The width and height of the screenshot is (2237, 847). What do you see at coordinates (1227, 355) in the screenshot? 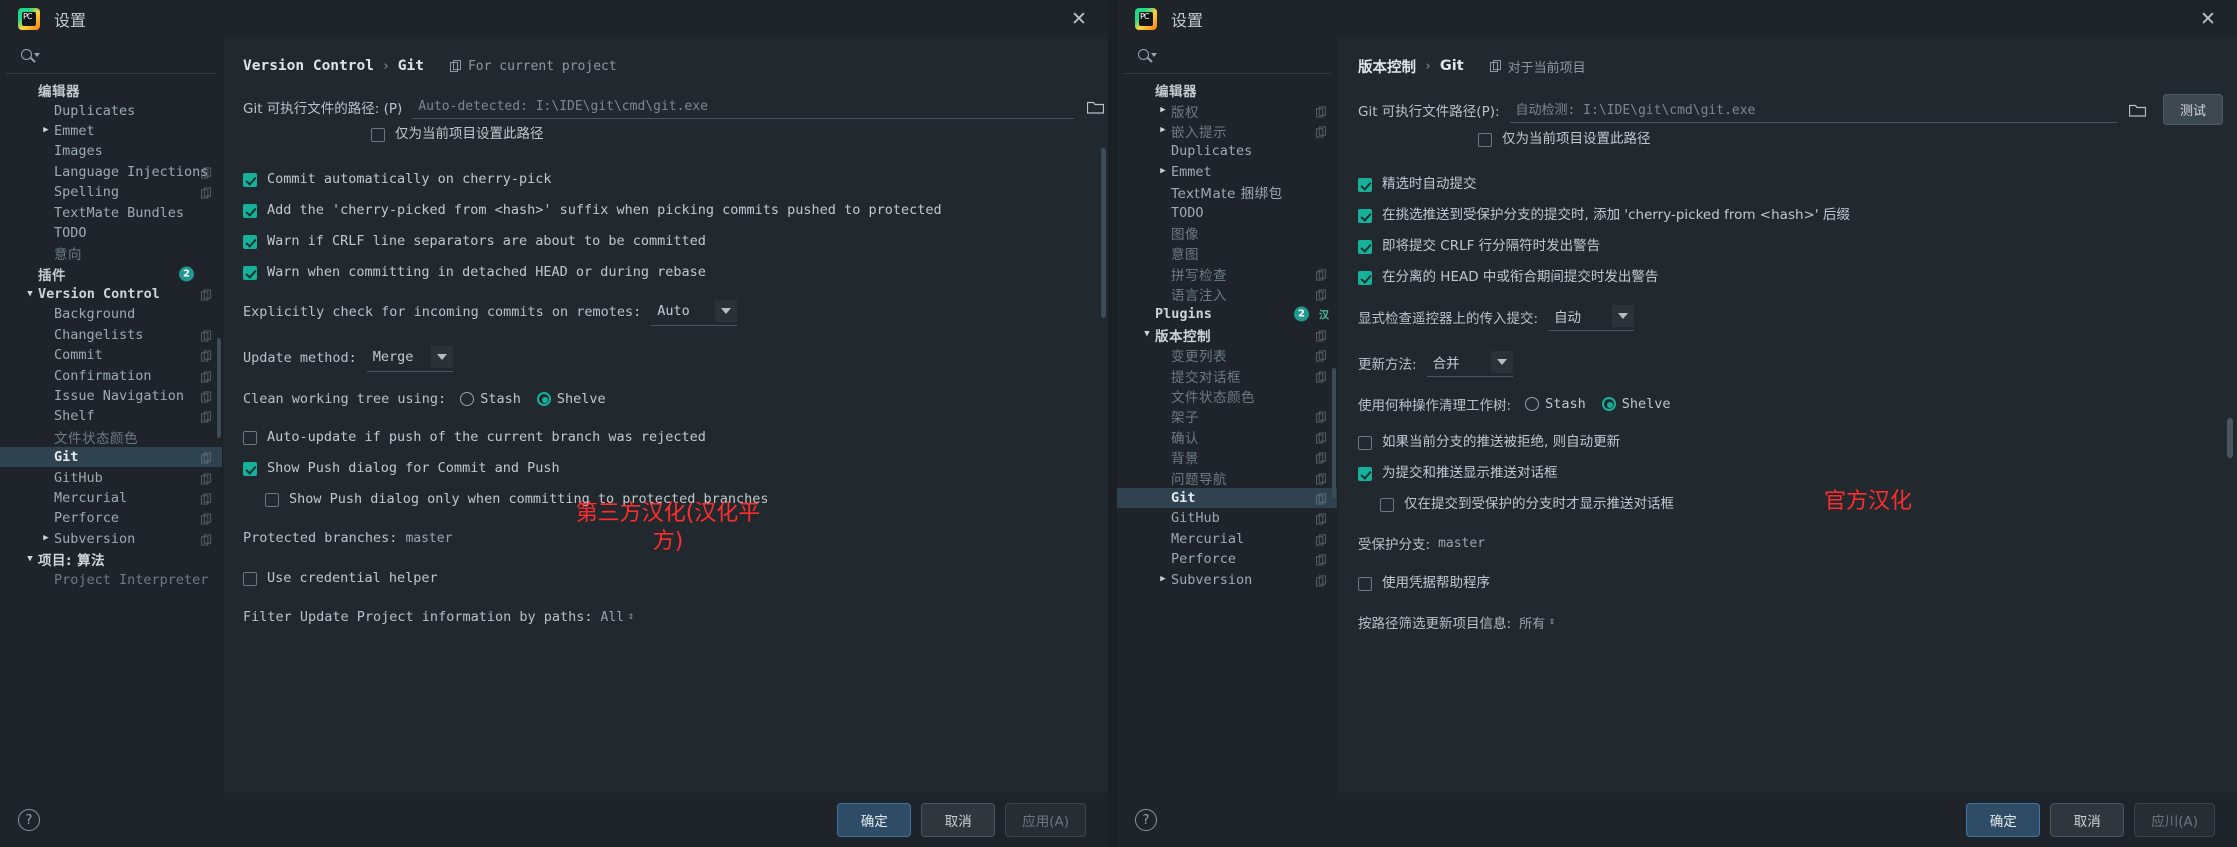
I see `sidebar-item-: 变更列表` at bounding box center [1227, 355].